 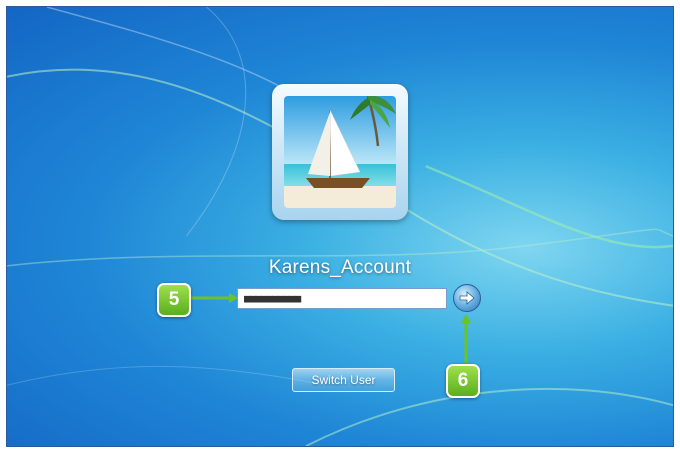 What do you see at coordinates (340, 267) in the screenshot?
I see `username-label: Karens_Account` at bounding box center [340, 267].